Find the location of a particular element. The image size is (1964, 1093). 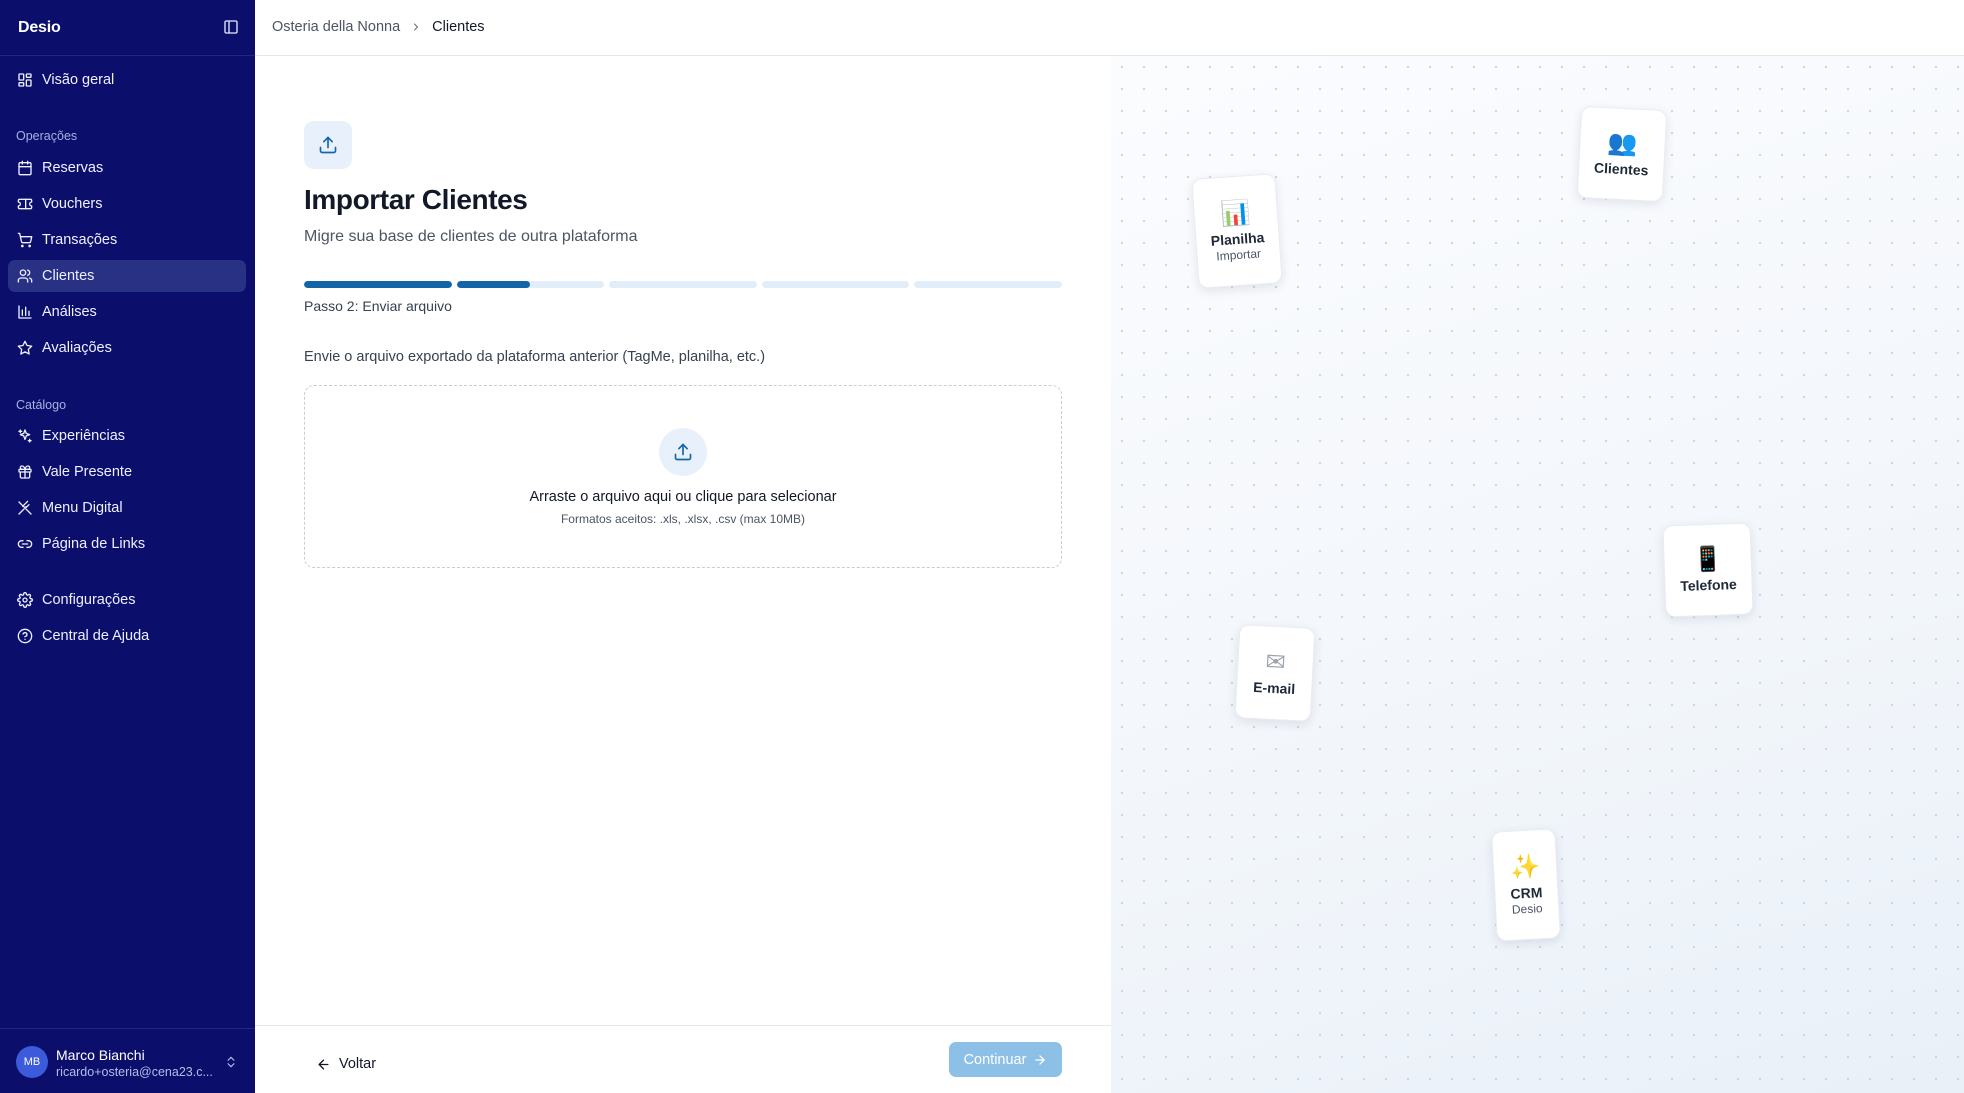

sidebar-item-central-ajuda: Central de Ajuda is located at coordinates (127, 636).